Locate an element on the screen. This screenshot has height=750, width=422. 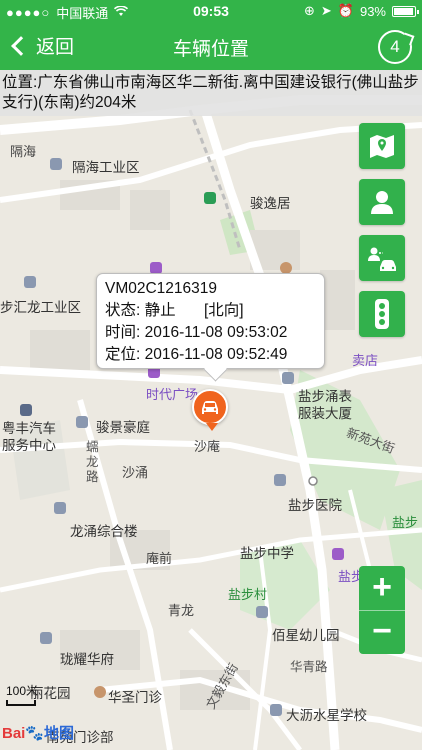
map-label: 粤丰汽车服务中心 is located at coordinates (29, 437).